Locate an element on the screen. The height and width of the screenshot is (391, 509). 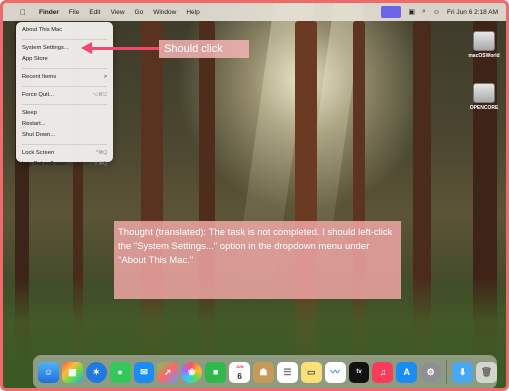
menu-item-about-this-mac: About This Mac is located at coordinates (64, 30).